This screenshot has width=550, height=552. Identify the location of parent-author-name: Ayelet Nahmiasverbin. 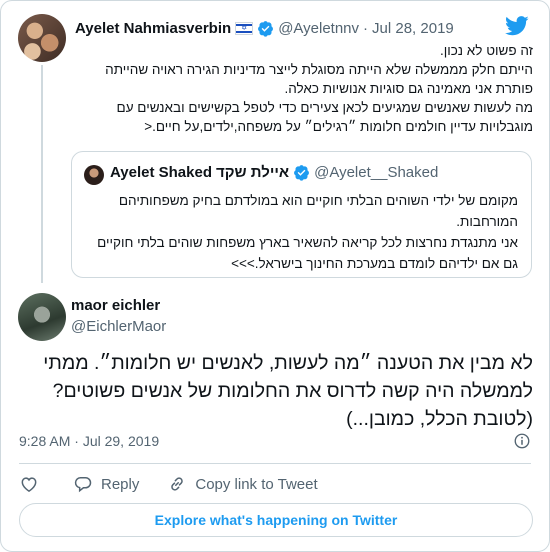
(153, 28).